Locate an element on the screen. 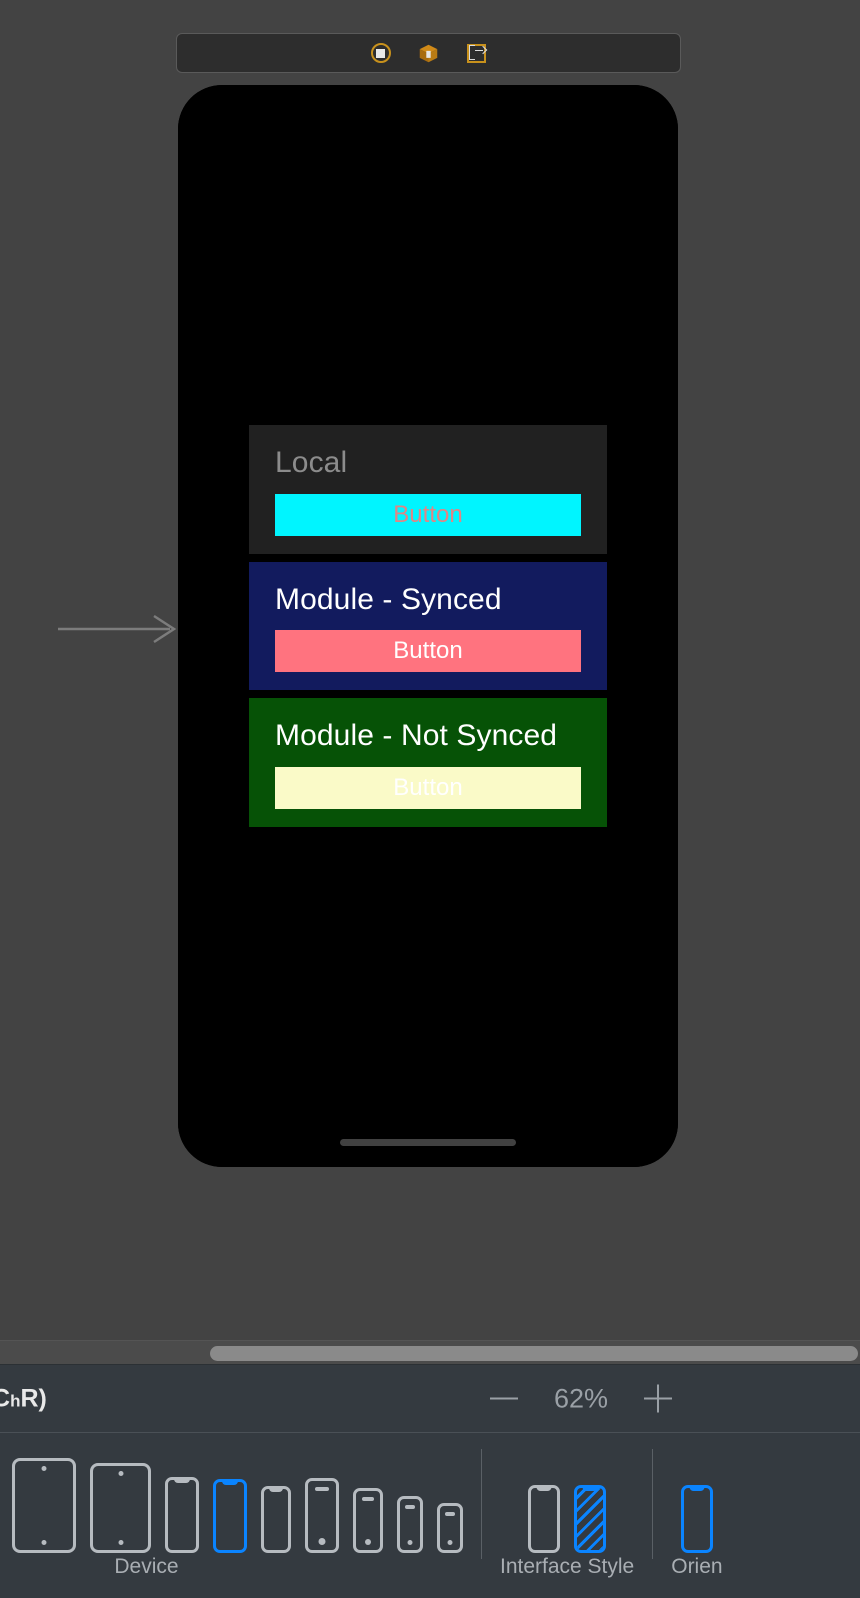  size-class-height: R) is located at coordinates (33, 1398).